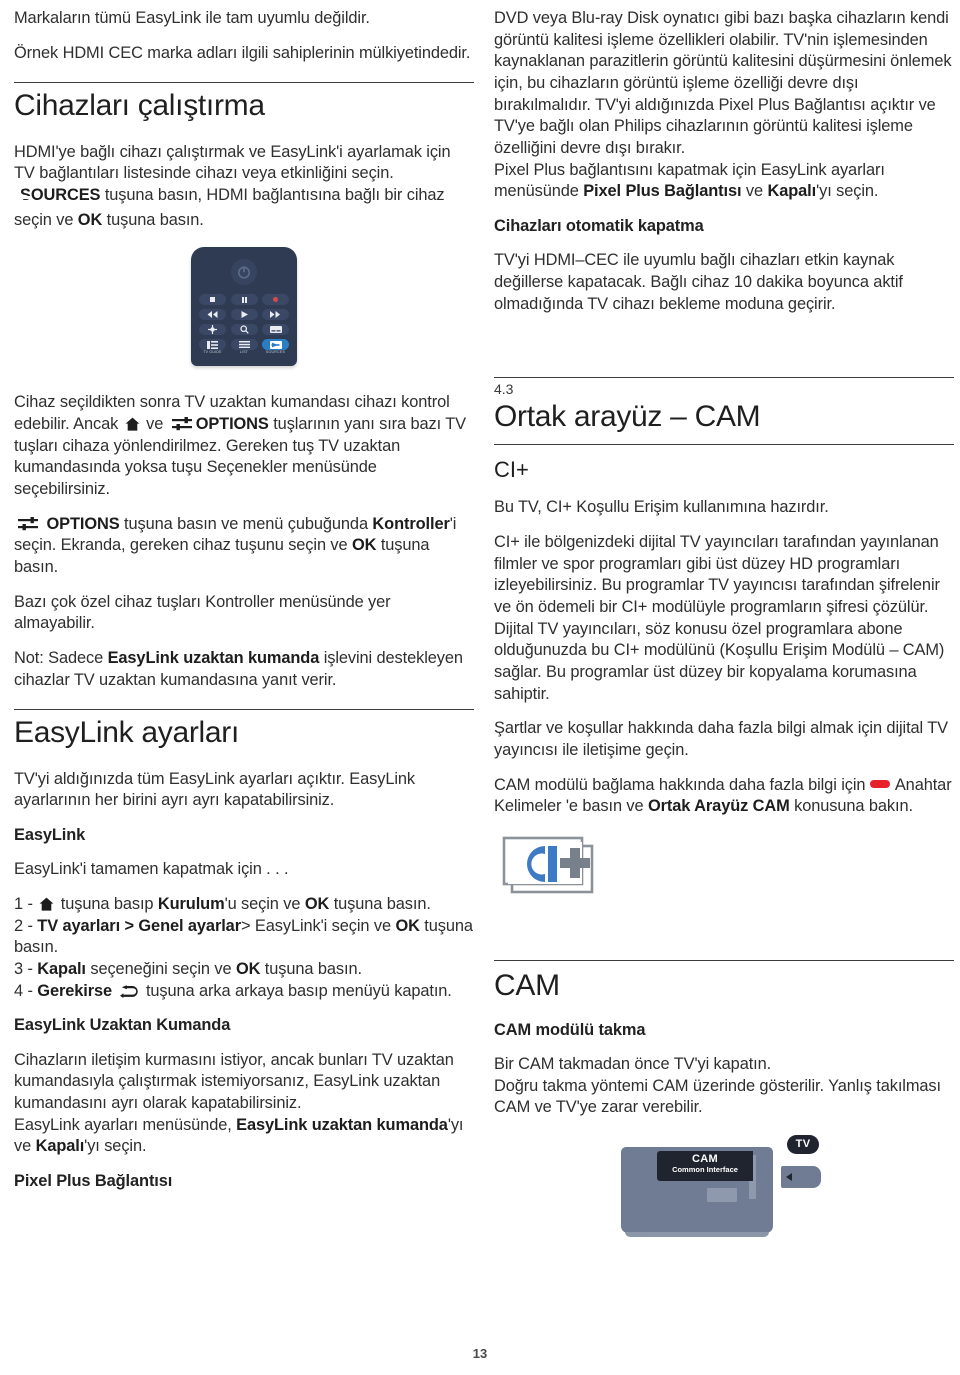 The height and width of the screenshot is (1375, 960). Describe the element at coordinates (311, 969) in the screenshot. I see `step3-d: tuşuna basın.` at that location.